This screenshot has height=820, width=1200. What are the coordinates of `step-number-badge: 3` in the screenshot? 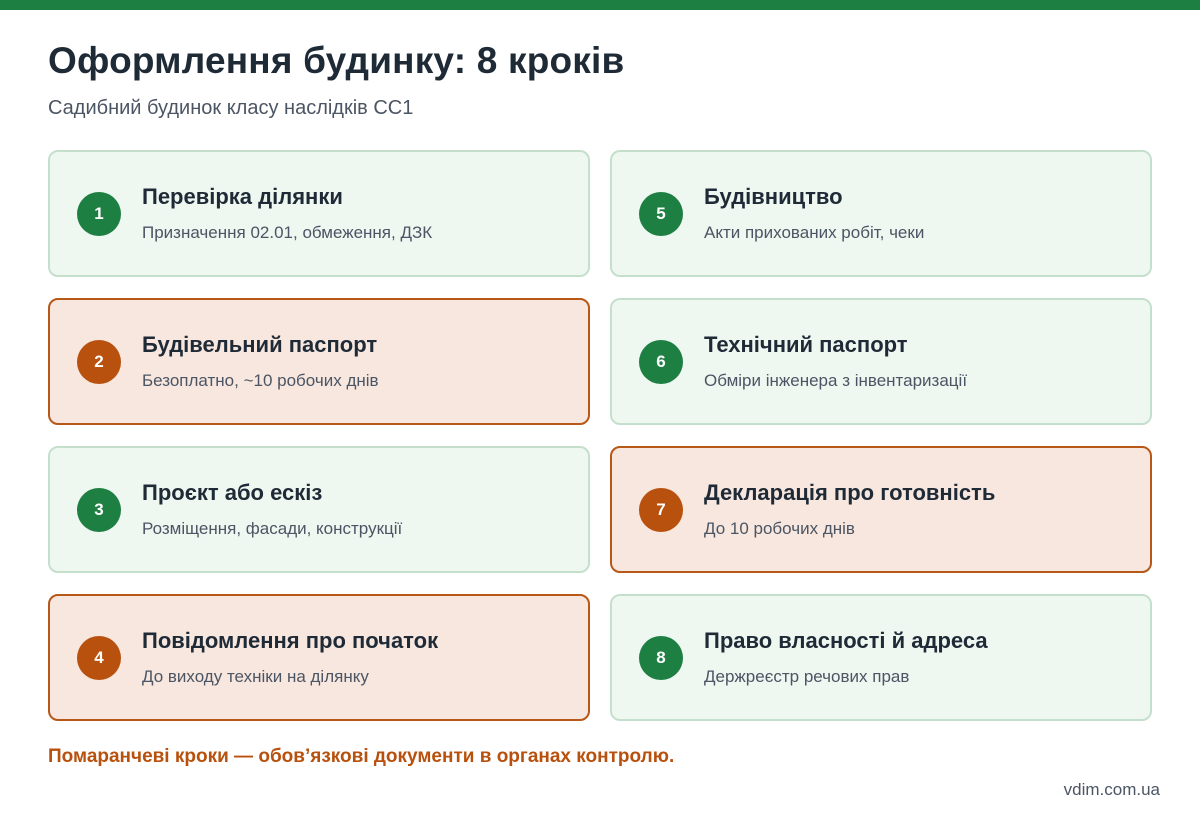 It's located at (99, 509).